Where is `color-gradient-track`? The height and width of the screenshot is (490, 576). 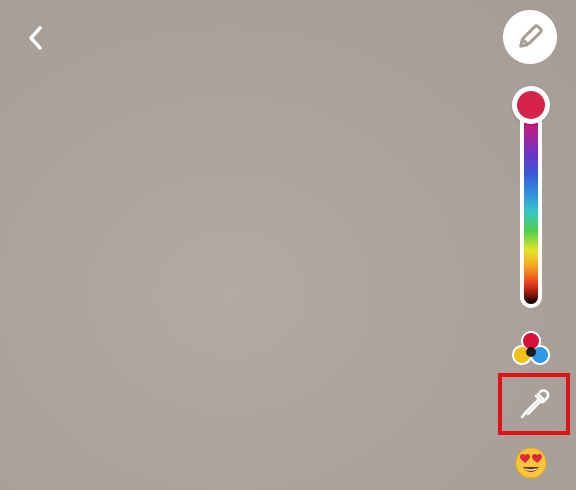 color-gradient-track is located at coordinates (531, 208).